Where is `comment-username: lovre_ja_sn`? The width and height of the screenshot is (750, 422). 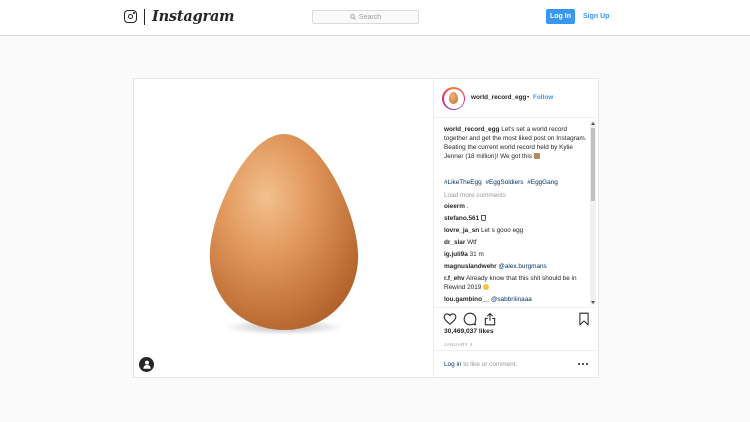 comment-username: lovre_ja_sn is located at coordinates (461, 230).